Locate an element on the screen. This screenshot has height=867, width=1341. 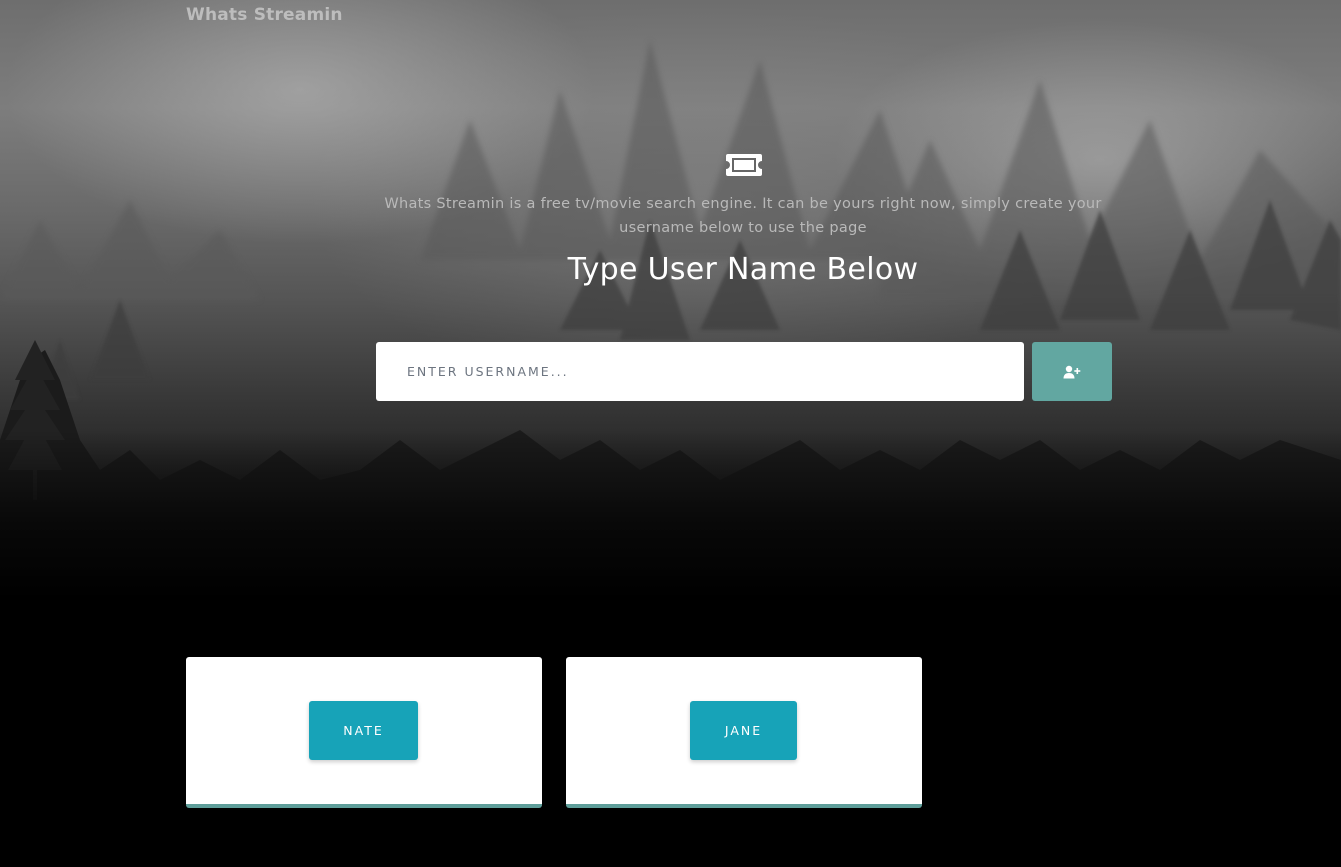
add-user-icon is located at coordinates (1072, 371).